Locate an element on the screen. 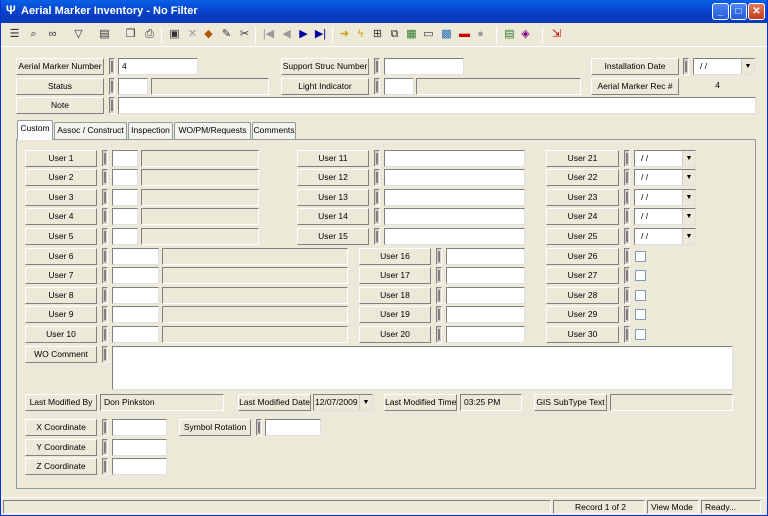  user-29-label: User 29 is located at coordinates (582, 314).